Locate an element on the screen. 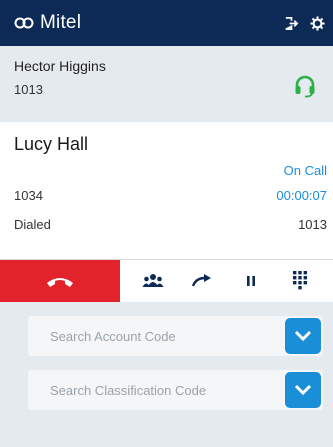 The image size is (333, 447). caller-number: 1034 is located at coordinates (28, 195).